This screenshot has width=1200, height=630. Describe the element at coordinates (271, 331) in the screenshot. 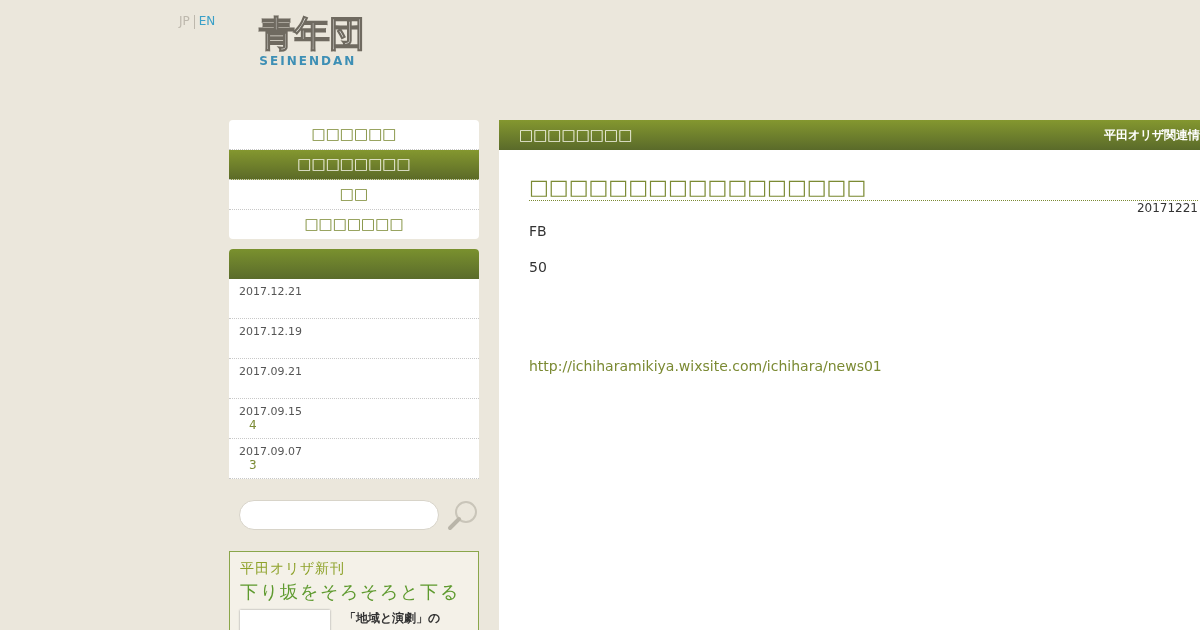

I see `post-date: 2017.12.19` at that location.